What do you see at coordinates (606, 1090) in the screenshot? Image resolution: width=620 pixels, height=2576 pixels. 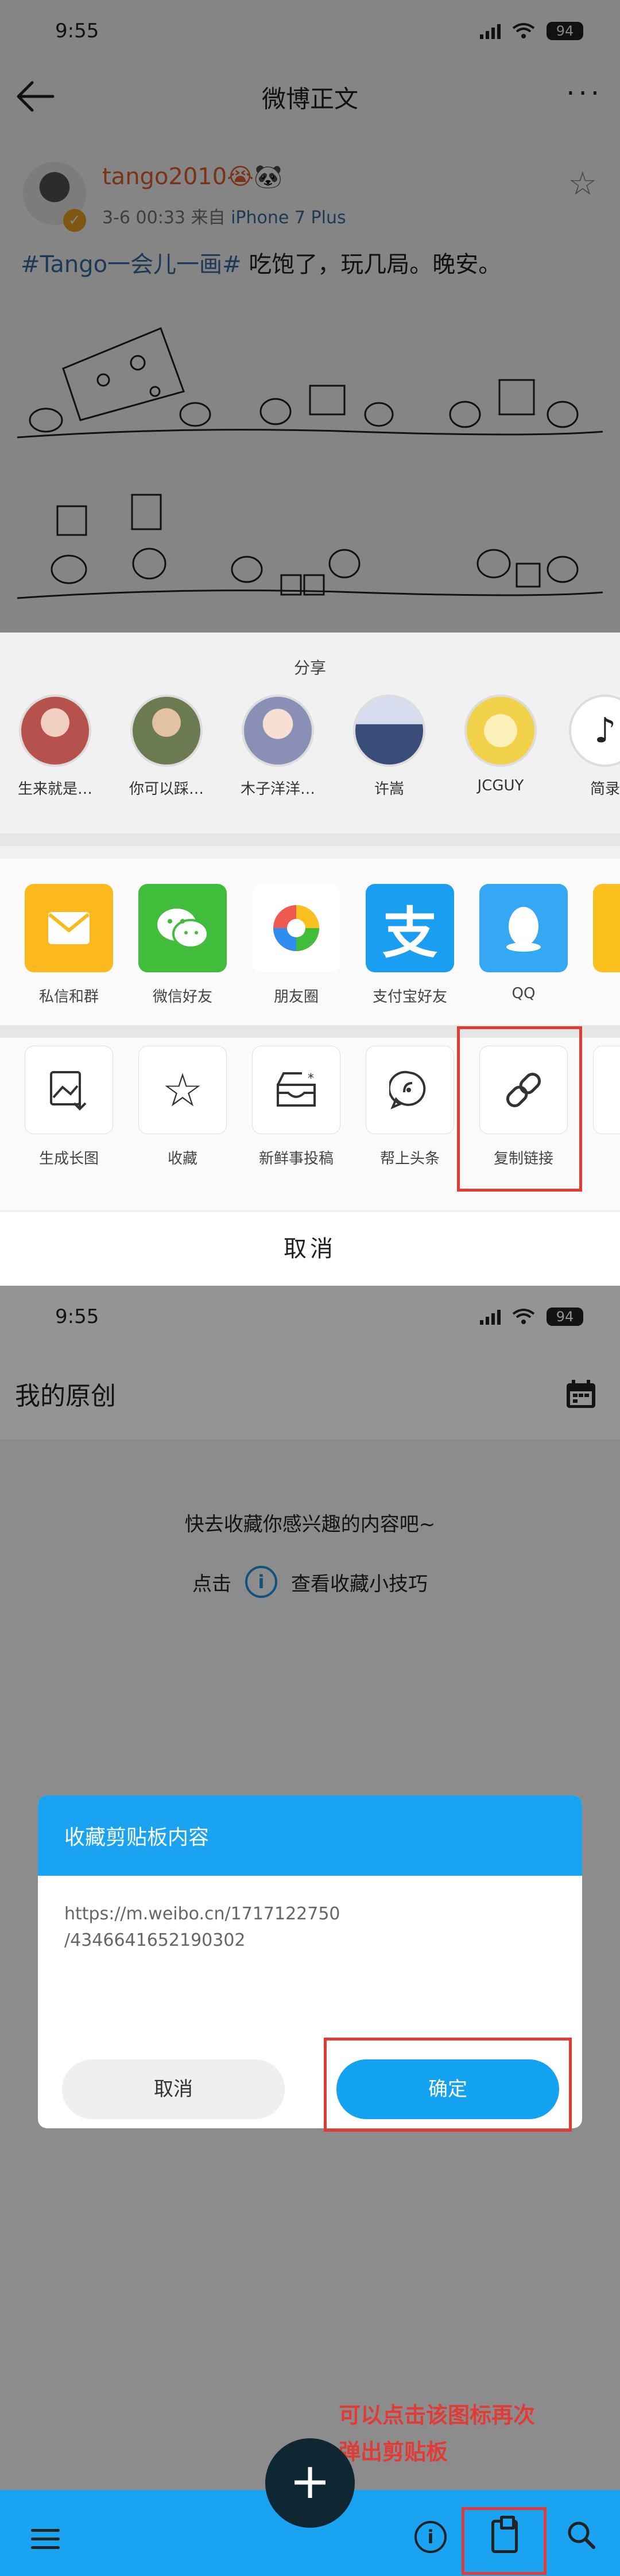 I see `partial-icon` at bounding box center [606, 1090].